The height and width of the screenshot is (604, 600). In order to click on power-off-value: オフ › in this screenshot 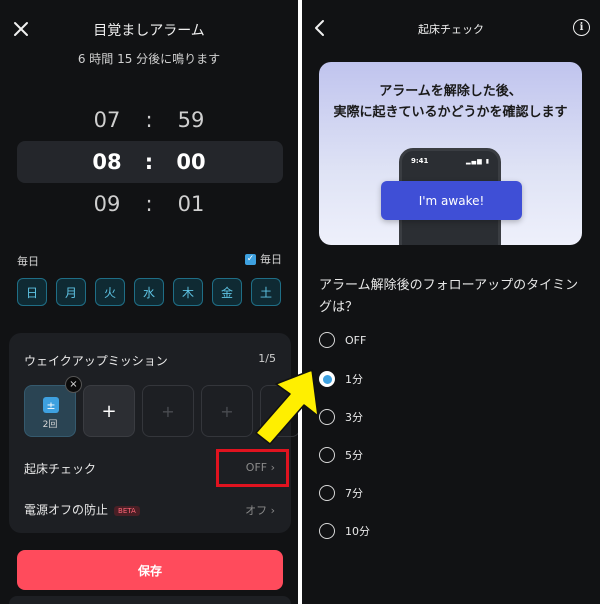, I will do `click(260, 510)`.